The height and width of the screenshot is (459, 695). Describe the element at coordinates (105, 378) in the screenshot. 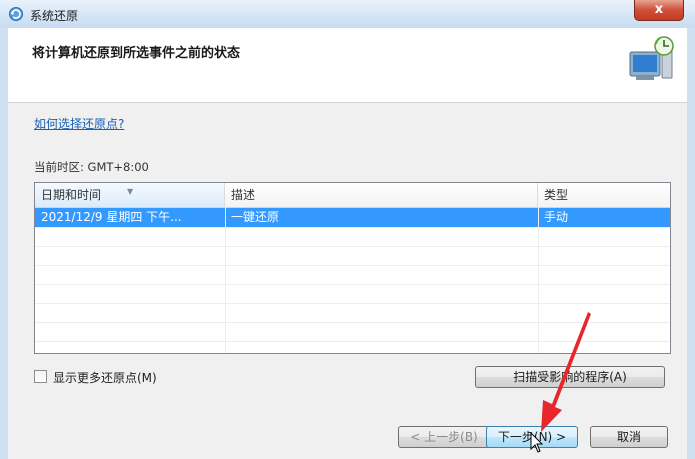

I see `show-more-label: 显示更多还原点(M)` at that location.